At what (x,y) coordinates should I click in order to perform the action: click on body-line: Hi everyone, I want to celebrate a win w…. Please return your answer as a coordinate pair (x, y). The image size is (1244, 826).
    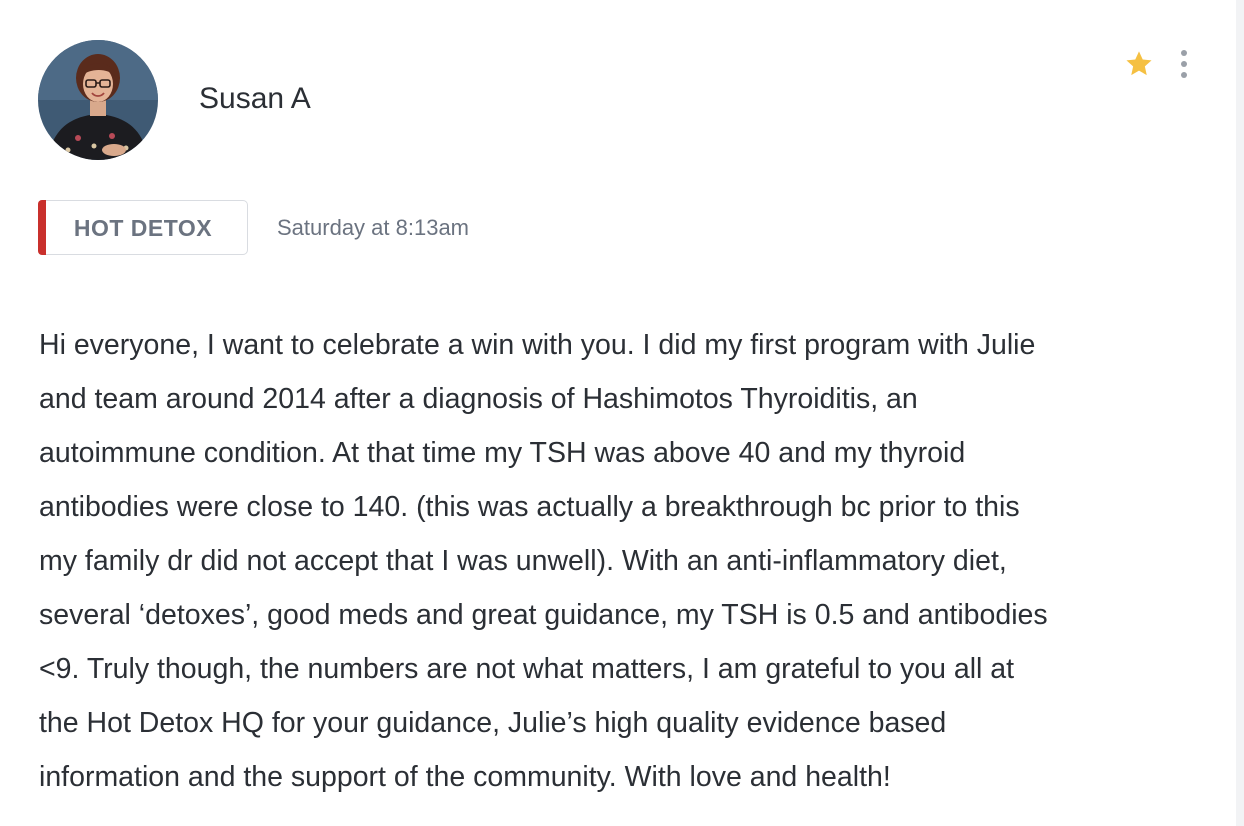
    Looking at the image, I should click on (537, 345).